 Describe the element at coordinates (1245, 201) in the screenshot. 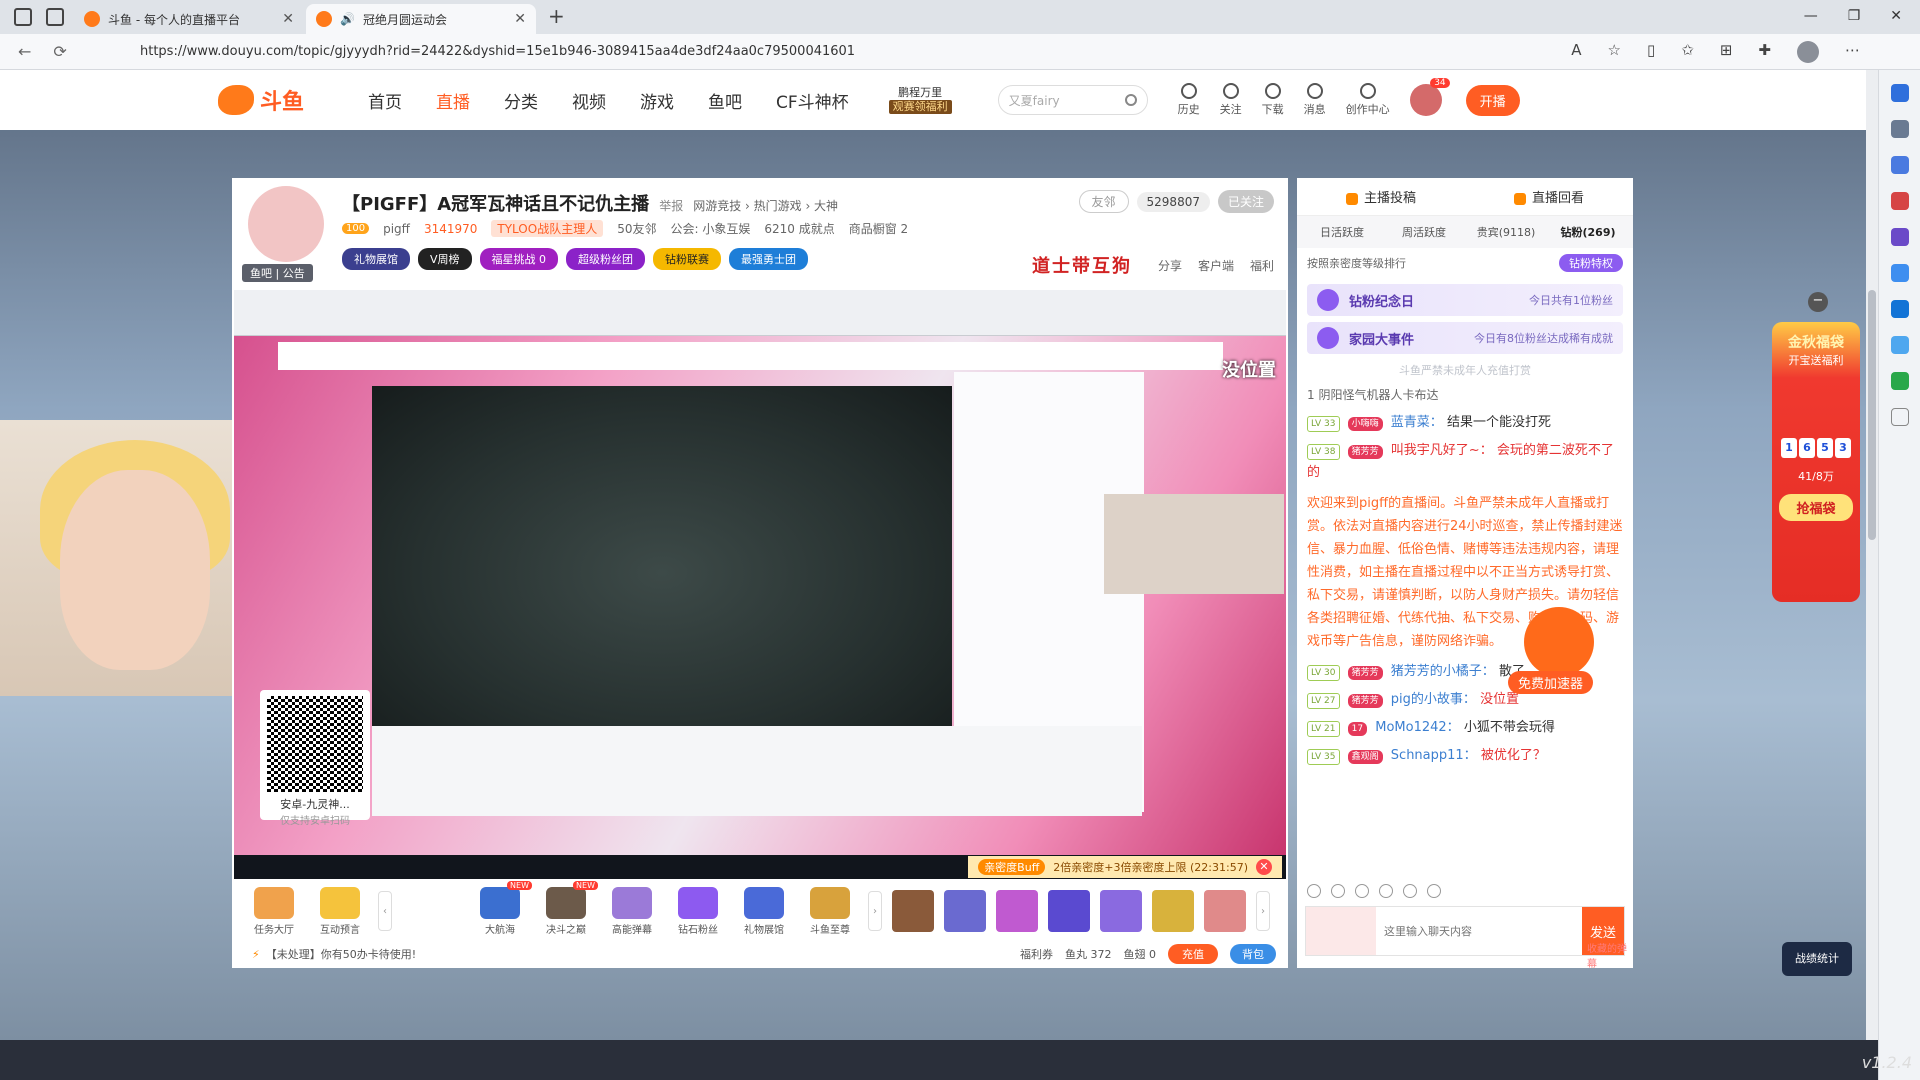

I see `followed-button: 已关注` at that location.